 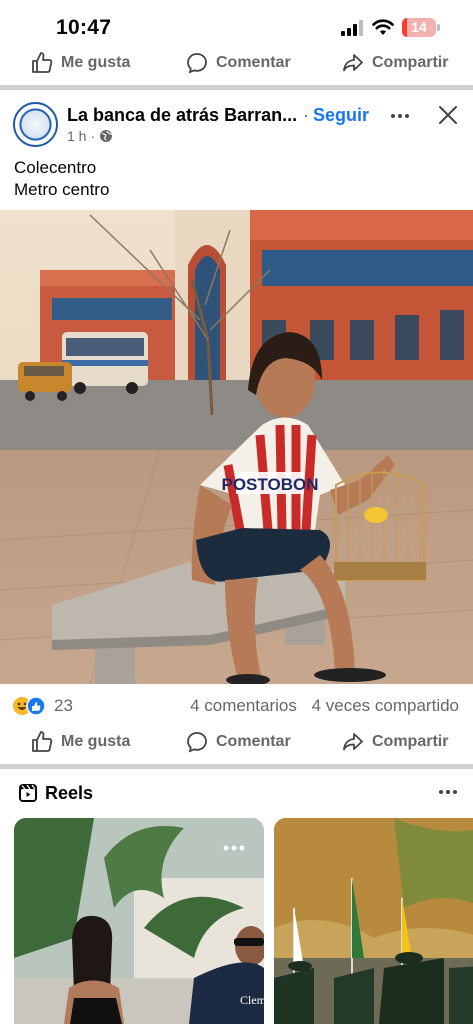 I want to click on battery-level: 14, so click(x=419, y=27).